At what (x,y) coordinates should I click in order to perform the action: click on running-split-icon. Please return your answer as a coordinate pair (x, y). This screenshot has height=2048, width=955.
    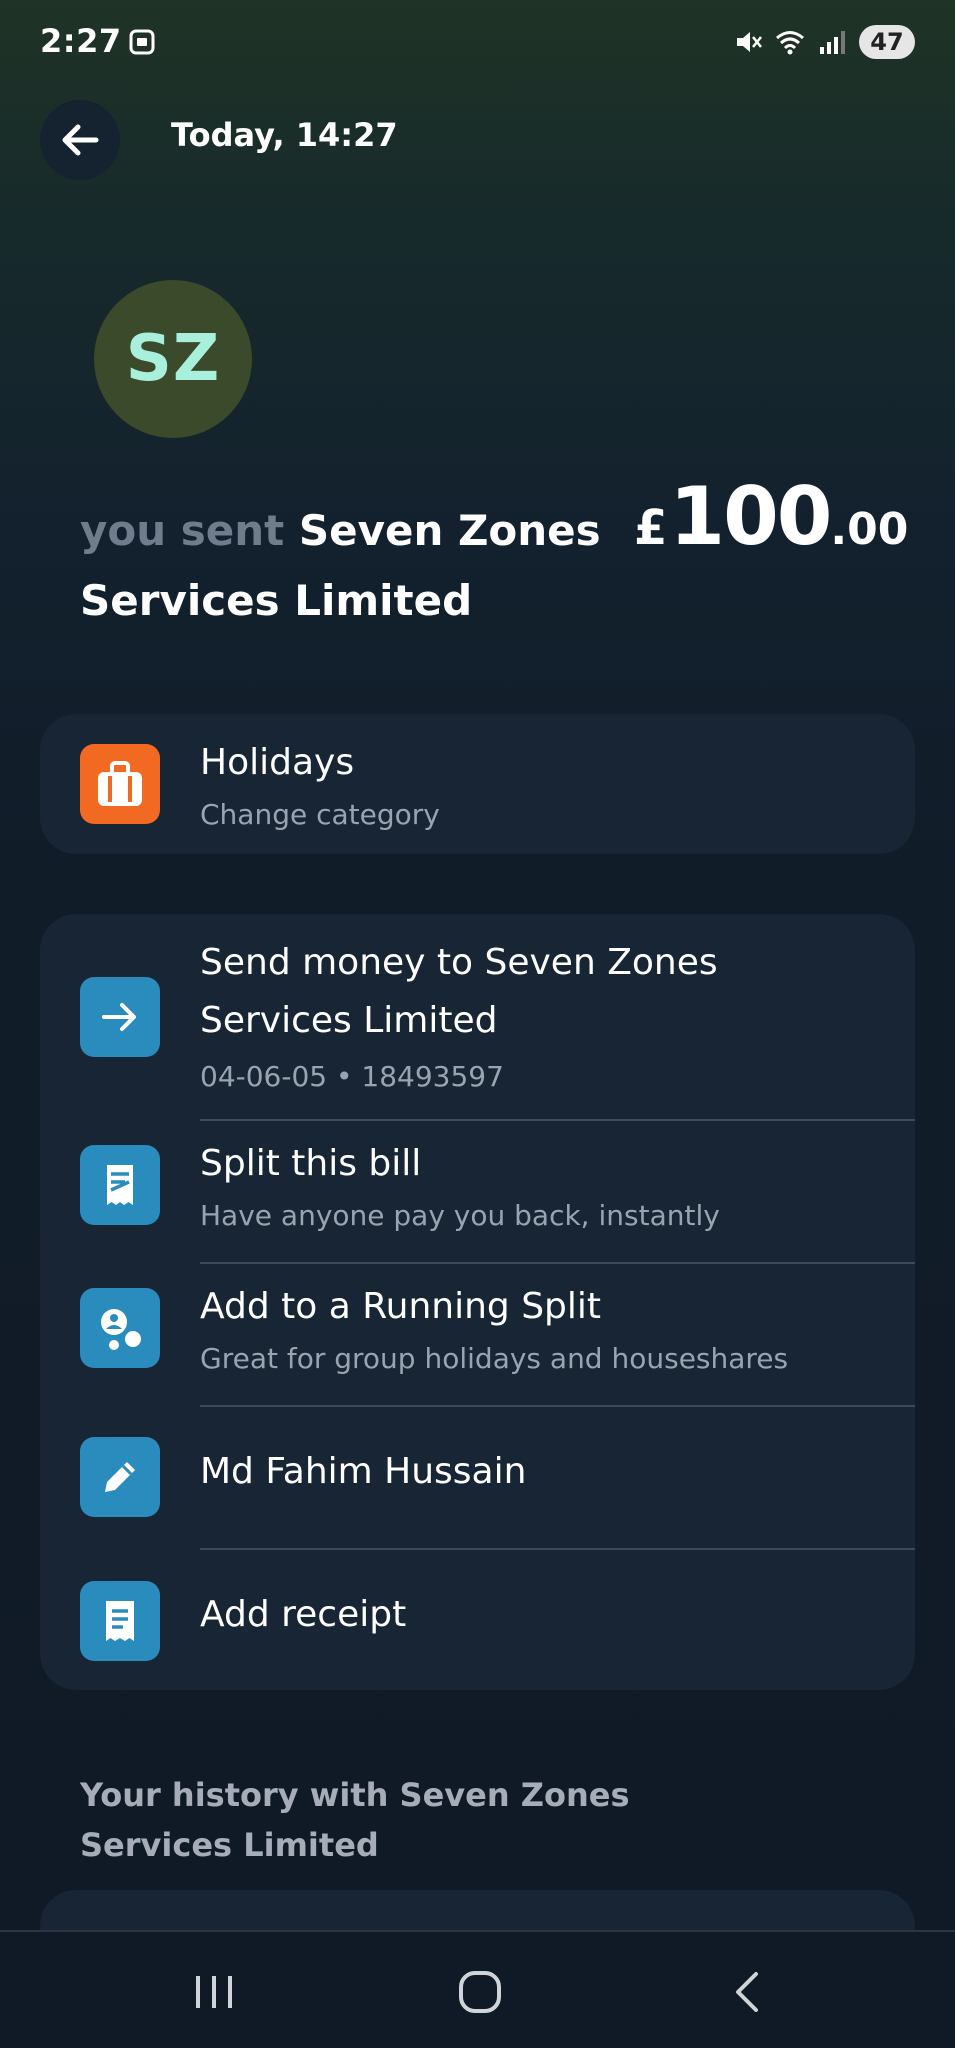
    Looking at the image, I should click on (120, 1328).